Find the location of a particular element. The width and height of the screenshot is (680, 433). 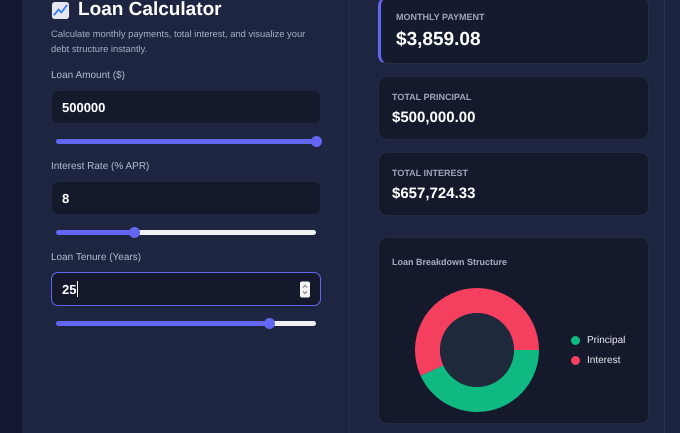

input-field: 500000 is located at coordinates (186, 107).